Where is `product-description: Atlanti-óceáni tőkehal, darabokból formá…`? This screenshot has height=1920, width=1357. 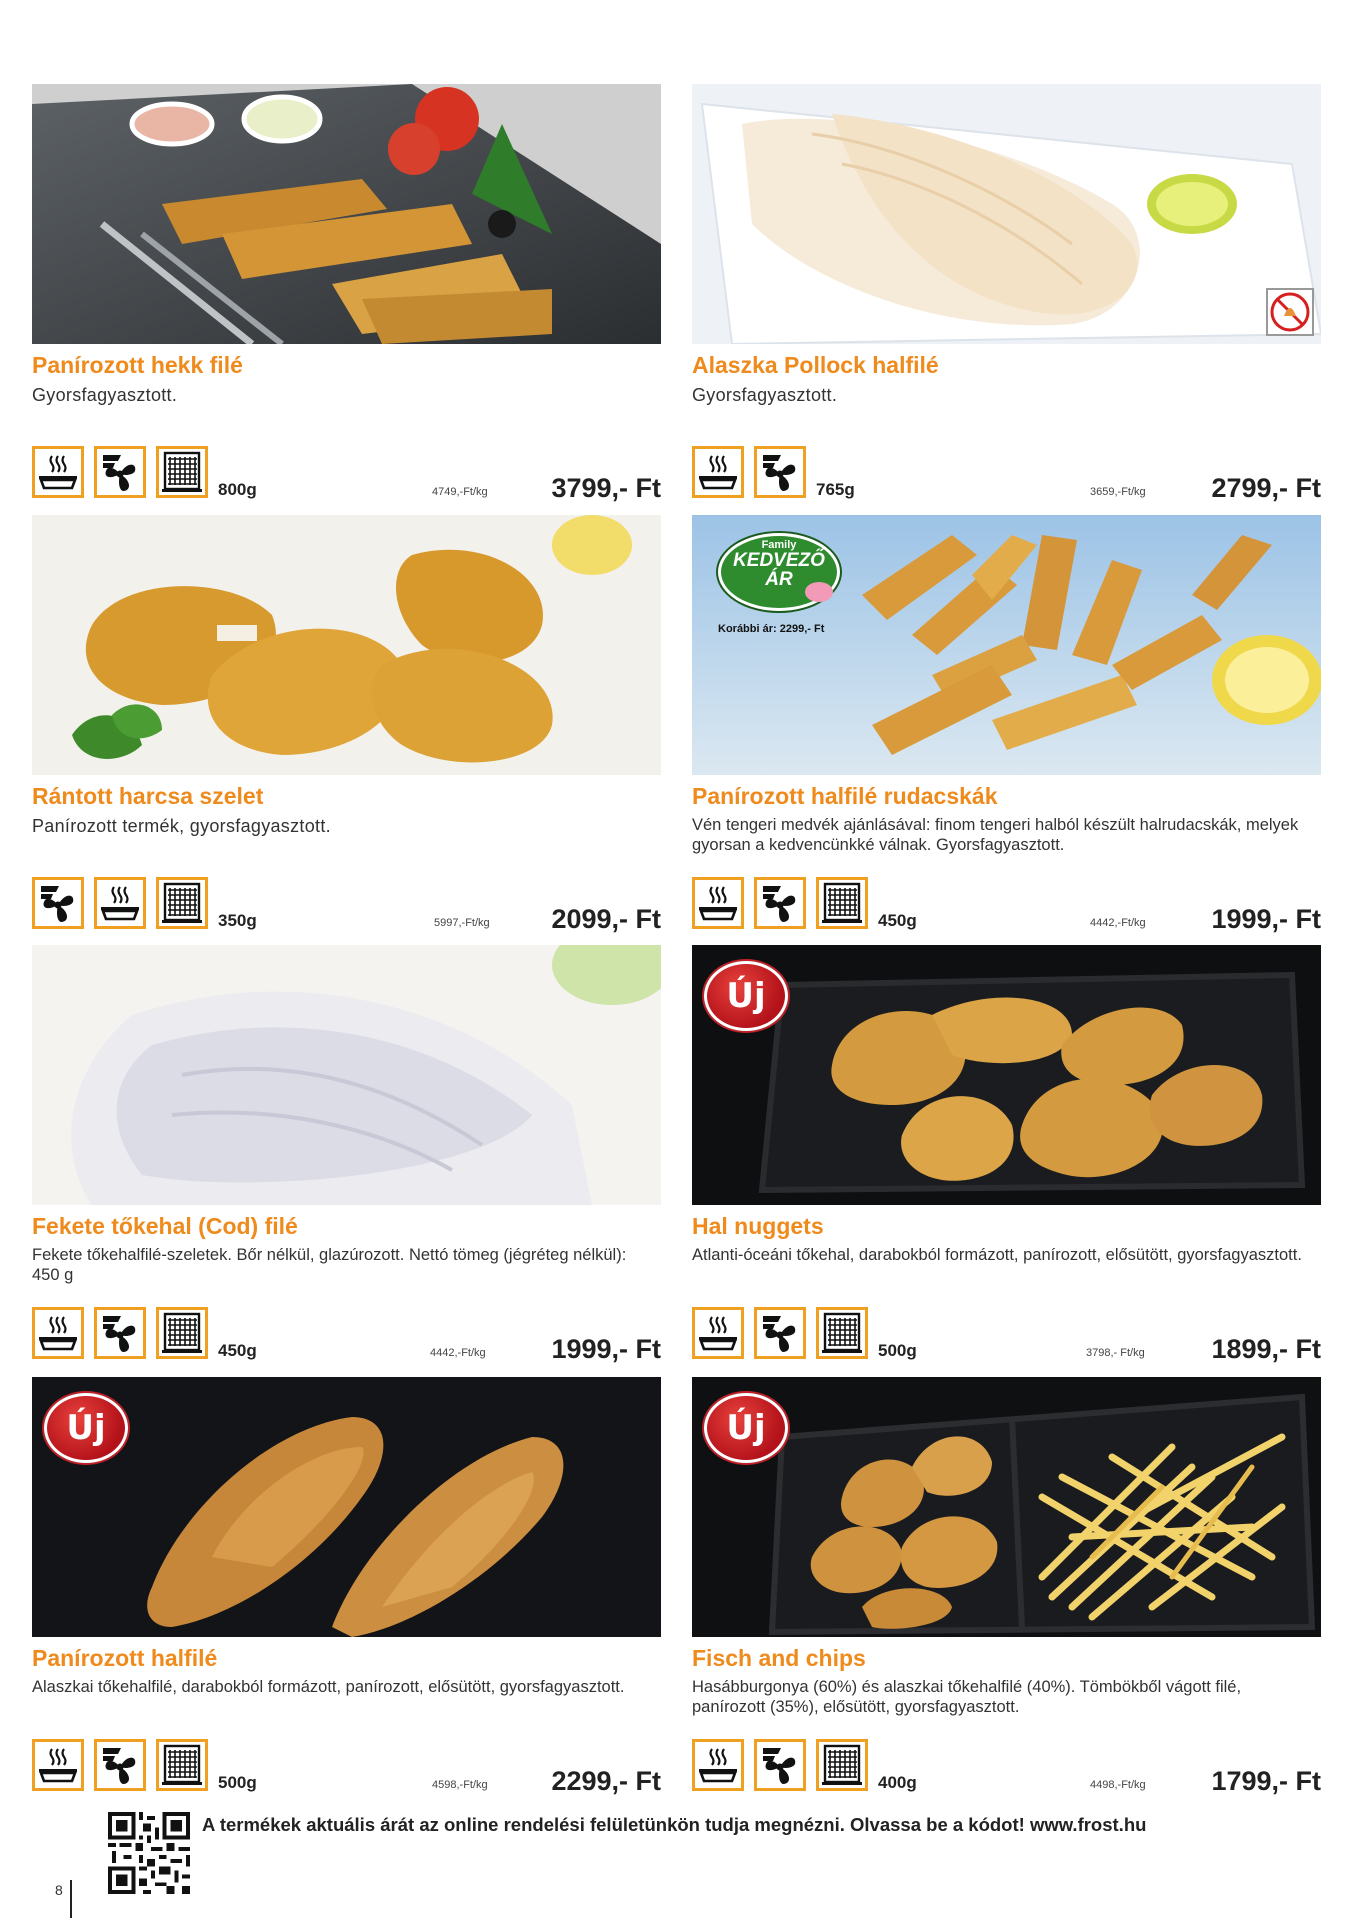 product-description: Atlanti-óceáni tőkehal, darabokból formá… is located at coordinates (997, 1255).